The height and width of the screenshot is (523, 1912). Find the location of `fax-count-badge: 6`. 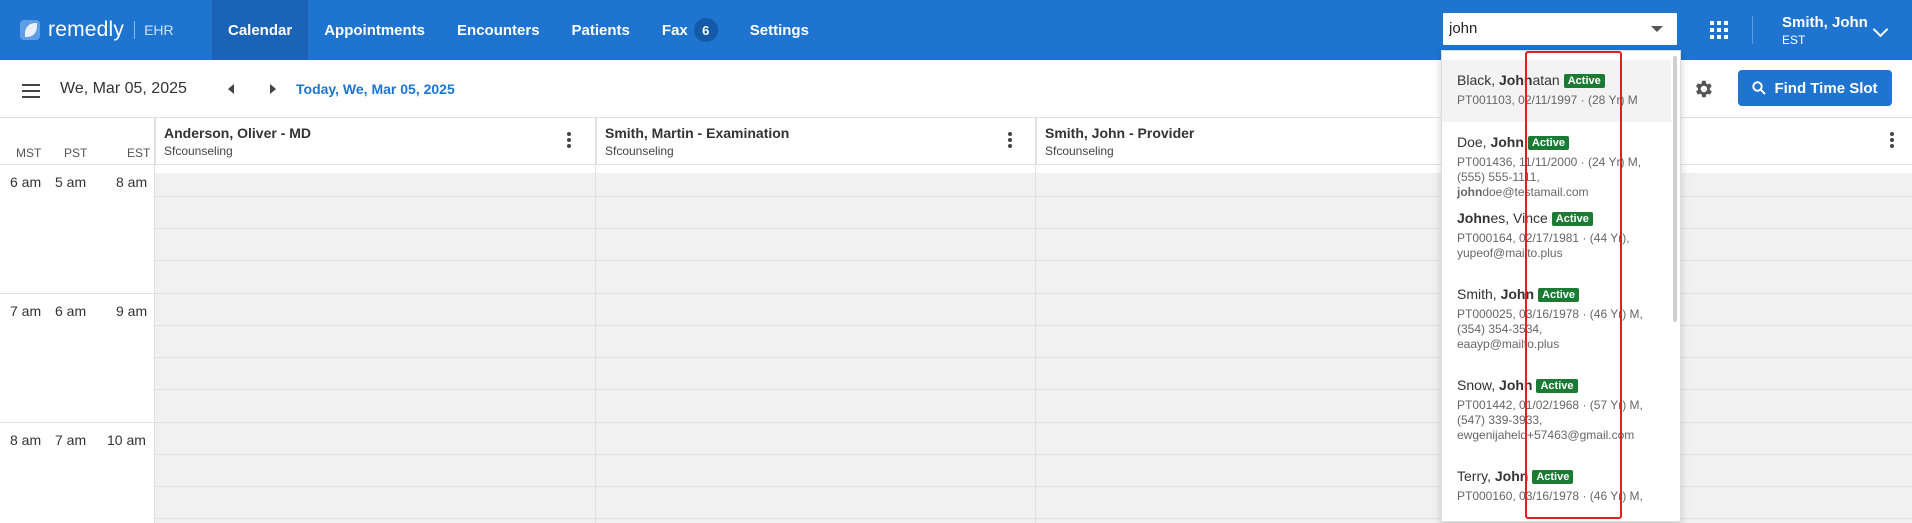

fax-count-badge: 6 is located at coordinates (705, 30).